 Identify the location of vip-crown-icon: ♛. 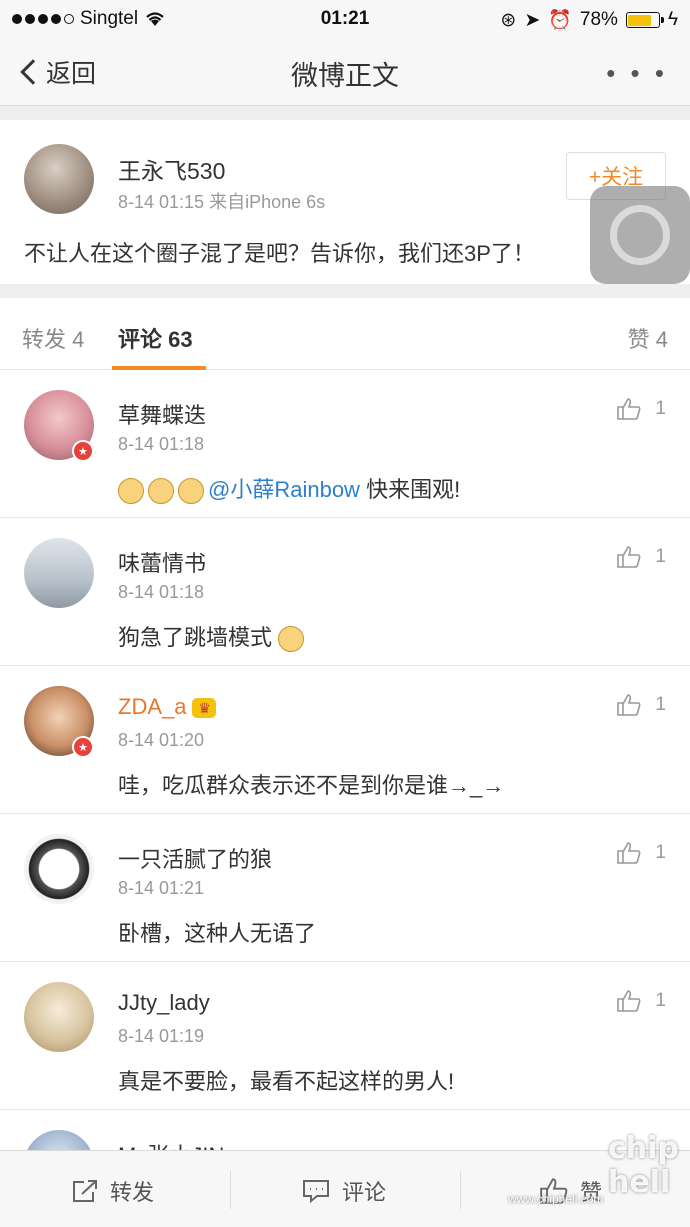
(204, 708).